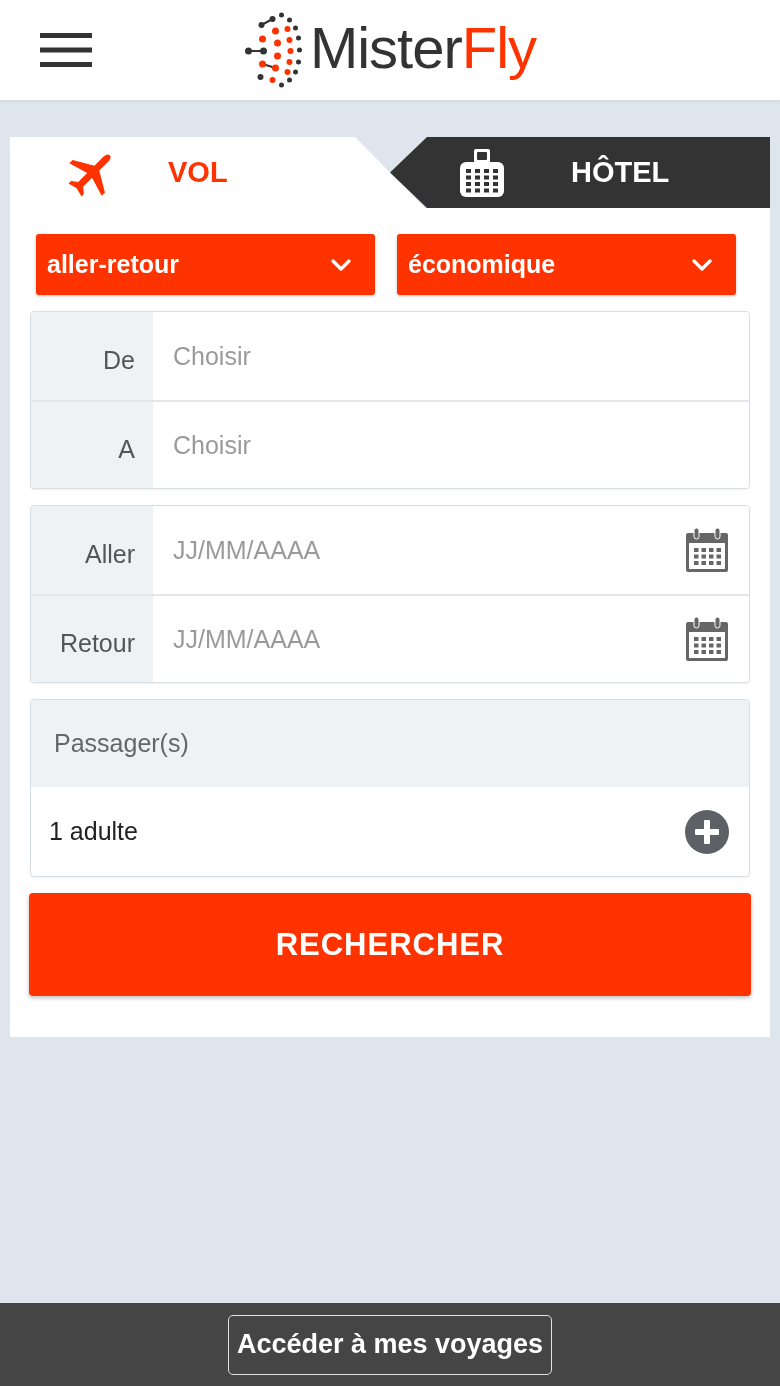  What do you see at coordinates (390, 944) in the screenshot?
I see `search-button: RECHERCHER` at bounding box center [390, 944].